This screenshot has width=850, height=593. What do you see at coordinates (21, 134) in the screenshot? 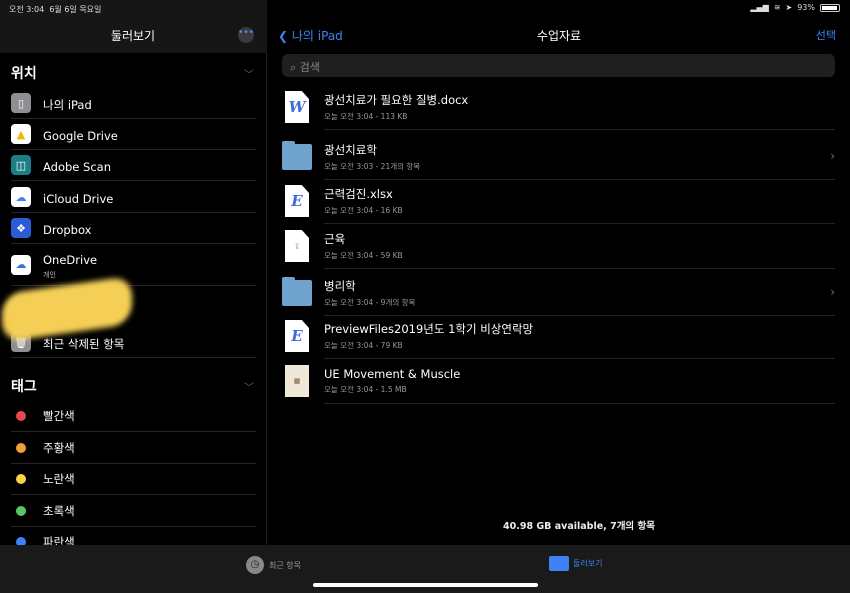
I see `google-drive-icon: ▲` at bounding box center [21, 134].